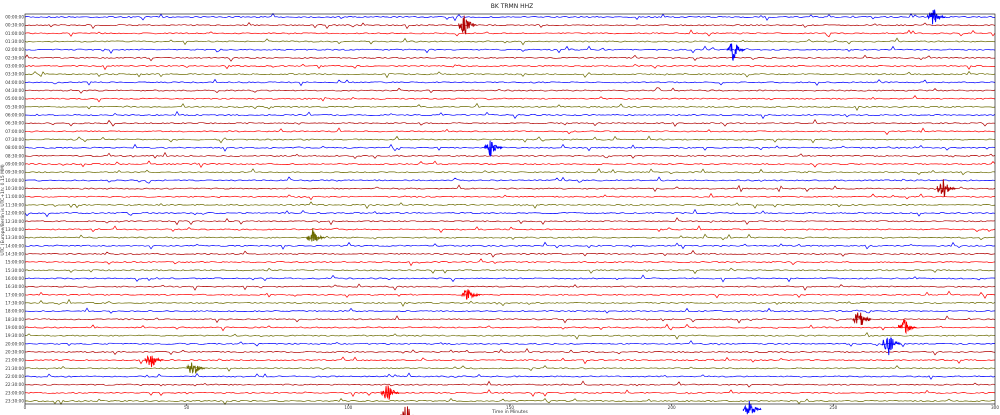 The width and height of the screenshot is (1000, 415). Describe the element at coordinates (14, 213) in the screenshot. I see `trace-time-label: 12:00:00` at that location.